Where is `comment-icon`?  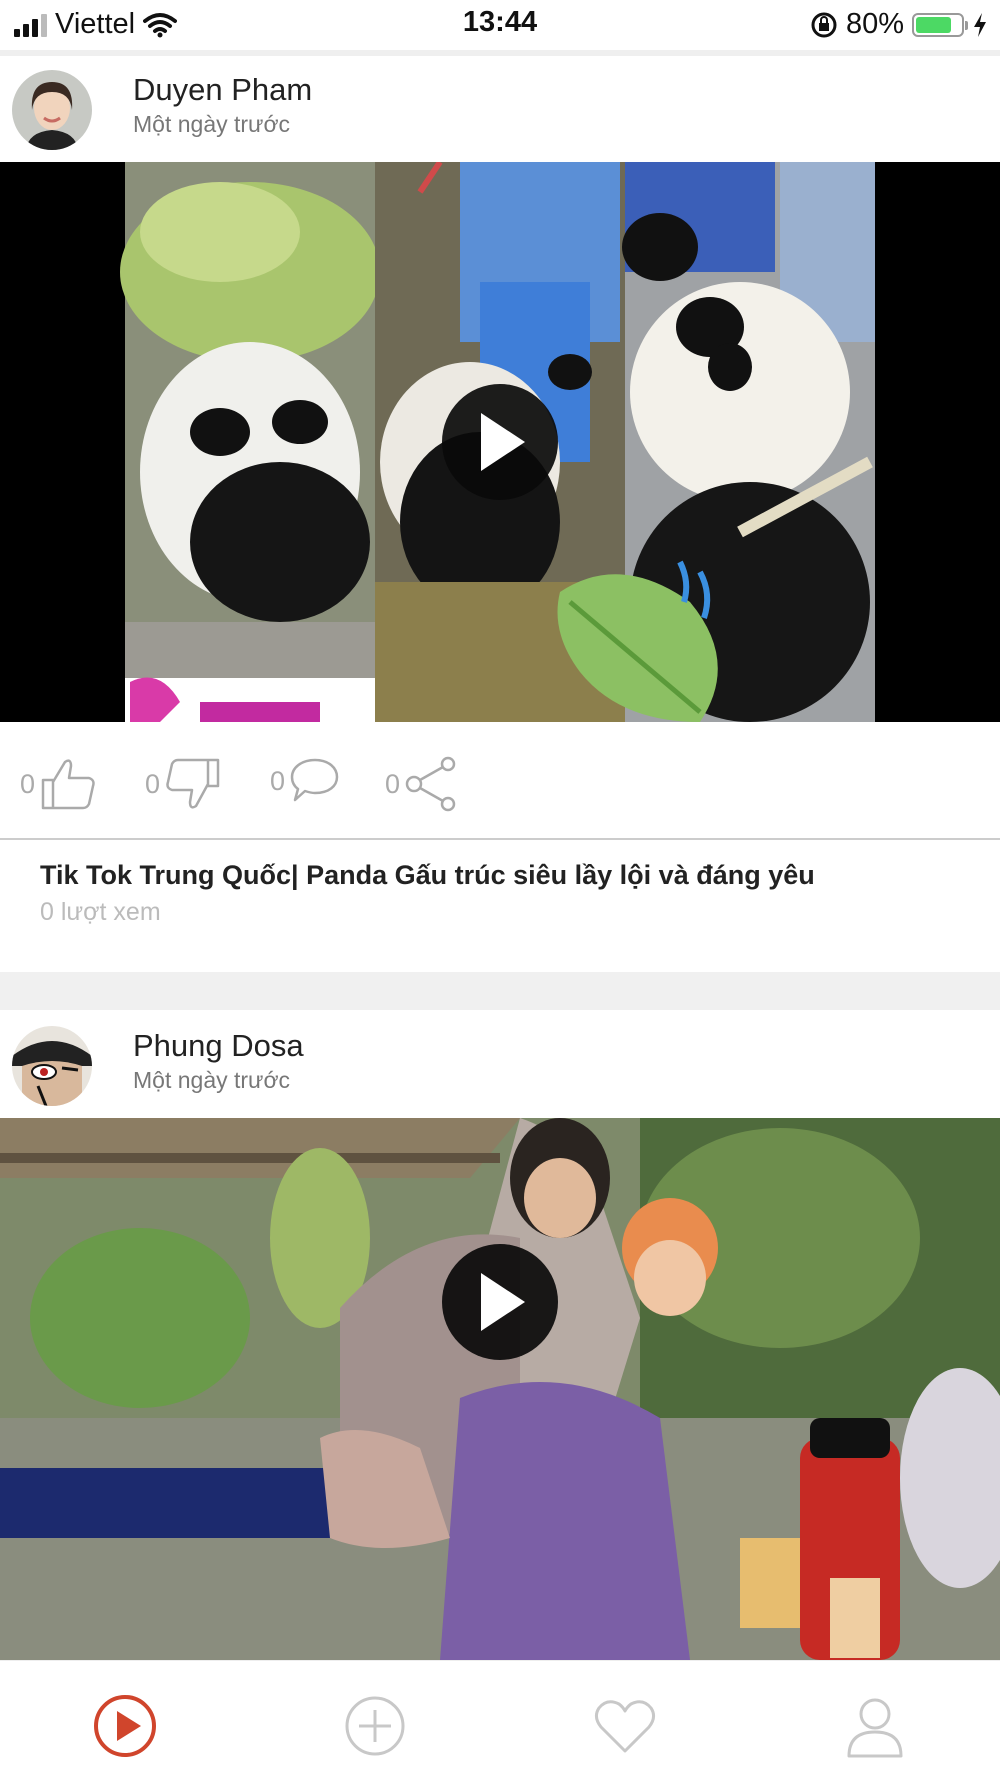 comment-icon is located at coordinates (314, 780).